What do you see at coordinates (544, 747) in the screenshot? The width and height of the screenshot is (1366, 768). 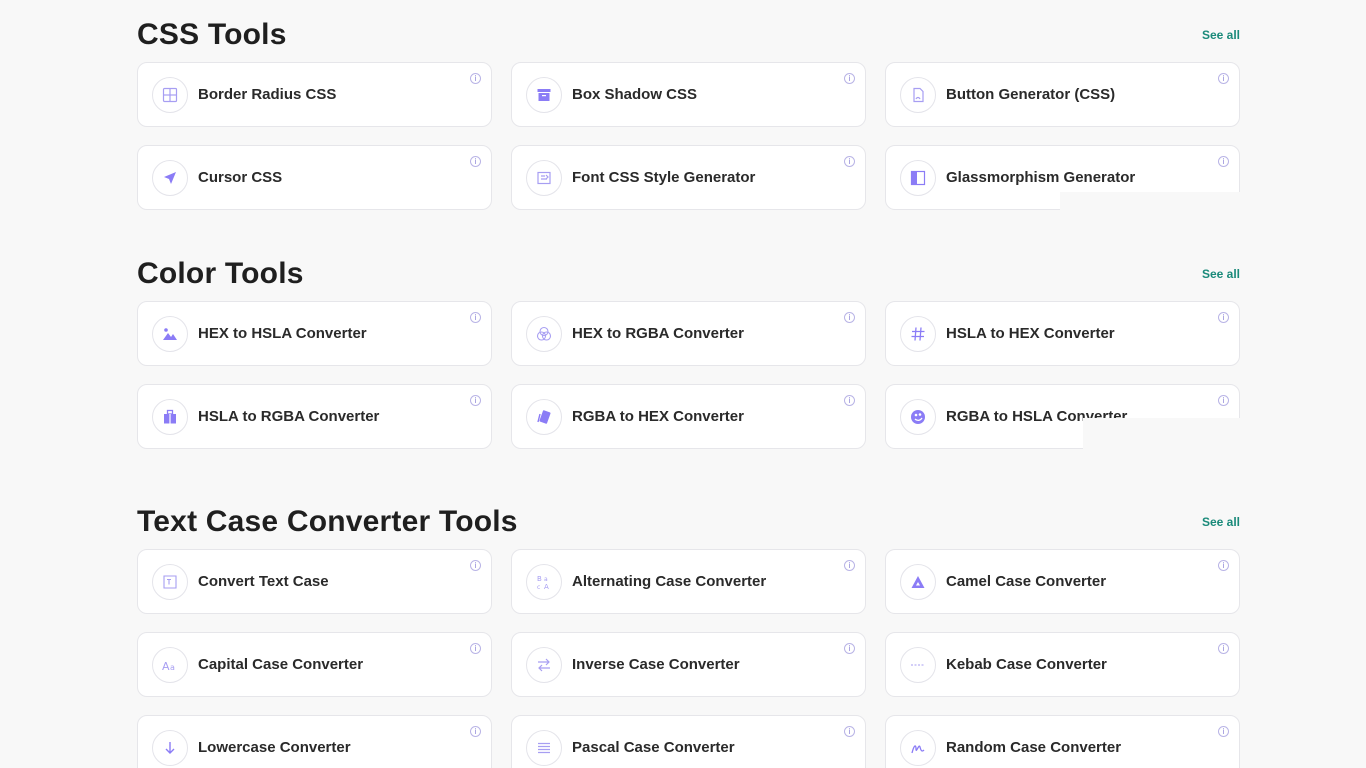 I see `lines-icon` at bounding box center [544, 747].